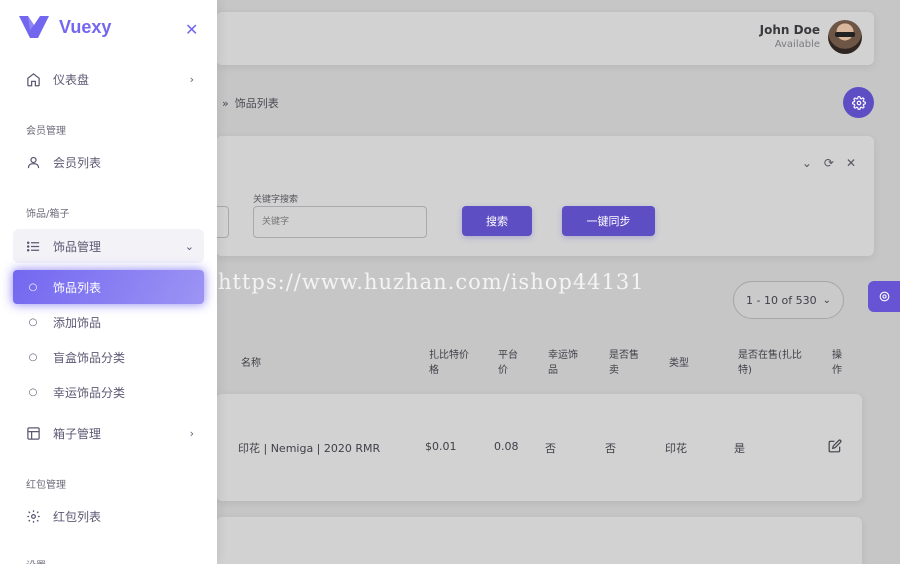 The image size is (900, 564). I want to click on sidebar-item-dashboard: 仪表盘 ›, so click(108, 79).